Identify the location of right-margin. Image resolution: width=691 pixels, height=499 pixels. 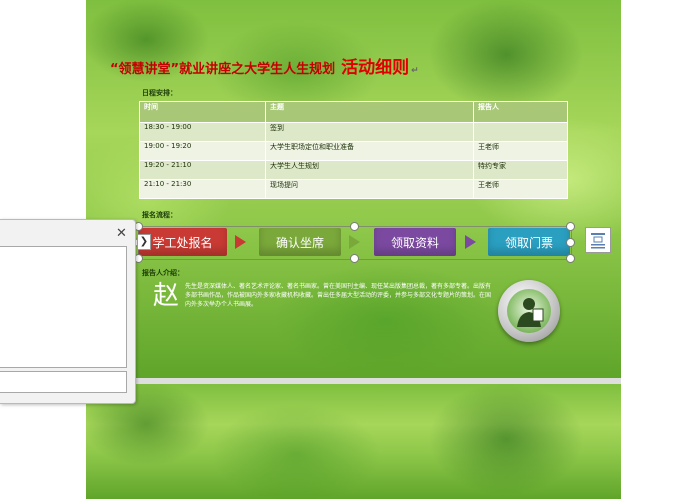
(656, 249).